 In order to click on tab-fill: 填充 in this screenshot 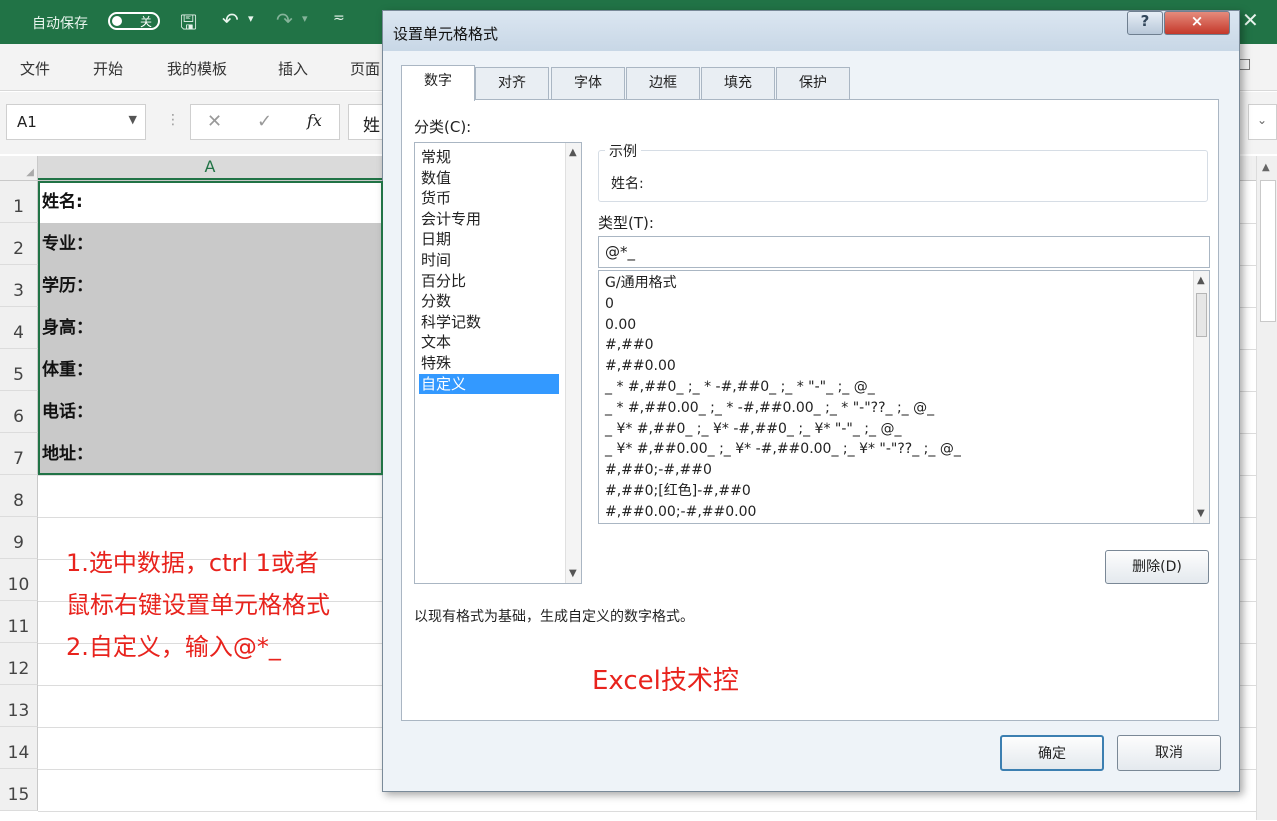, I will do `click(738, 83)`.